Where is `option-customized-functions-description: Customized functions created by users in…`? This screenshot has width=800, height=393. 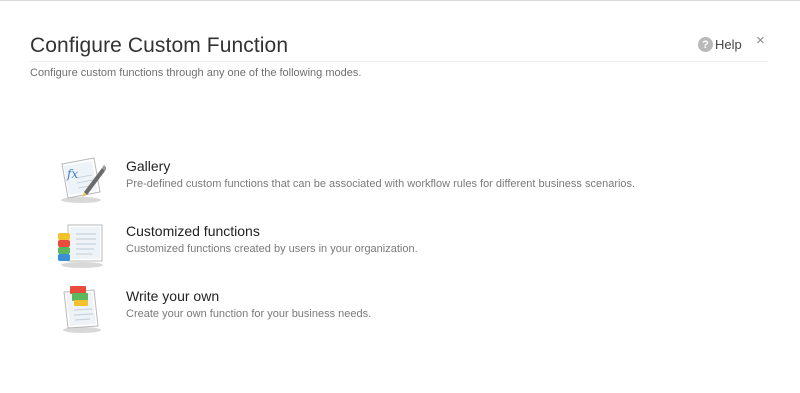
option-customized-functions-description: Customized functions created by users in… is located at coordinates (272, 249).